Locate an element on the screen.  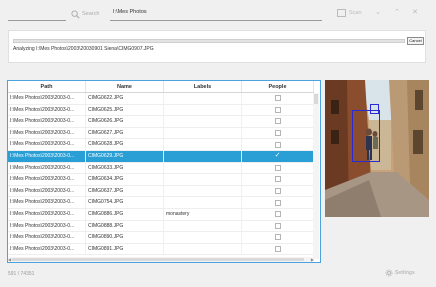
face-detection-box is located at coordinates (366, 136).